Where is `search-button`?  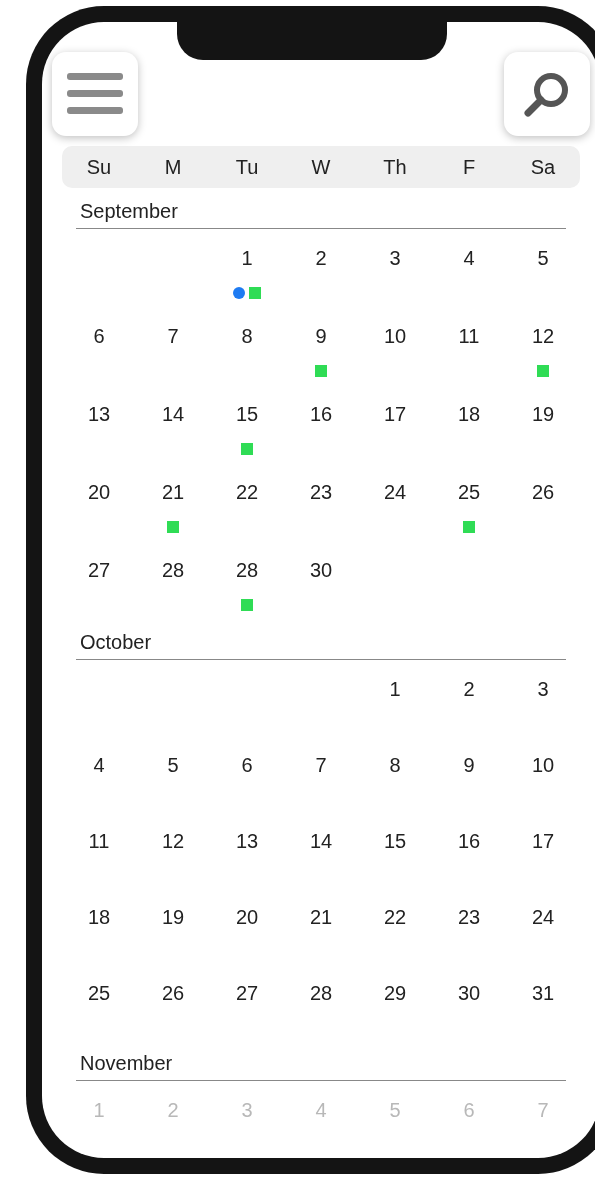
search-button is located at coordinates (547, 94).